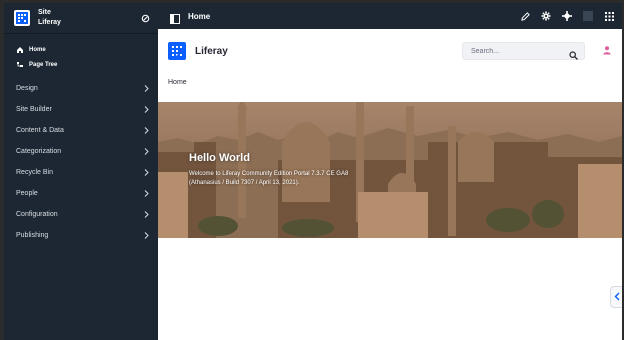  What do you see at coordinates (81, 193) in the screenshot?
I see `sidebar-item-people: People` at bounding box center [81, 193].